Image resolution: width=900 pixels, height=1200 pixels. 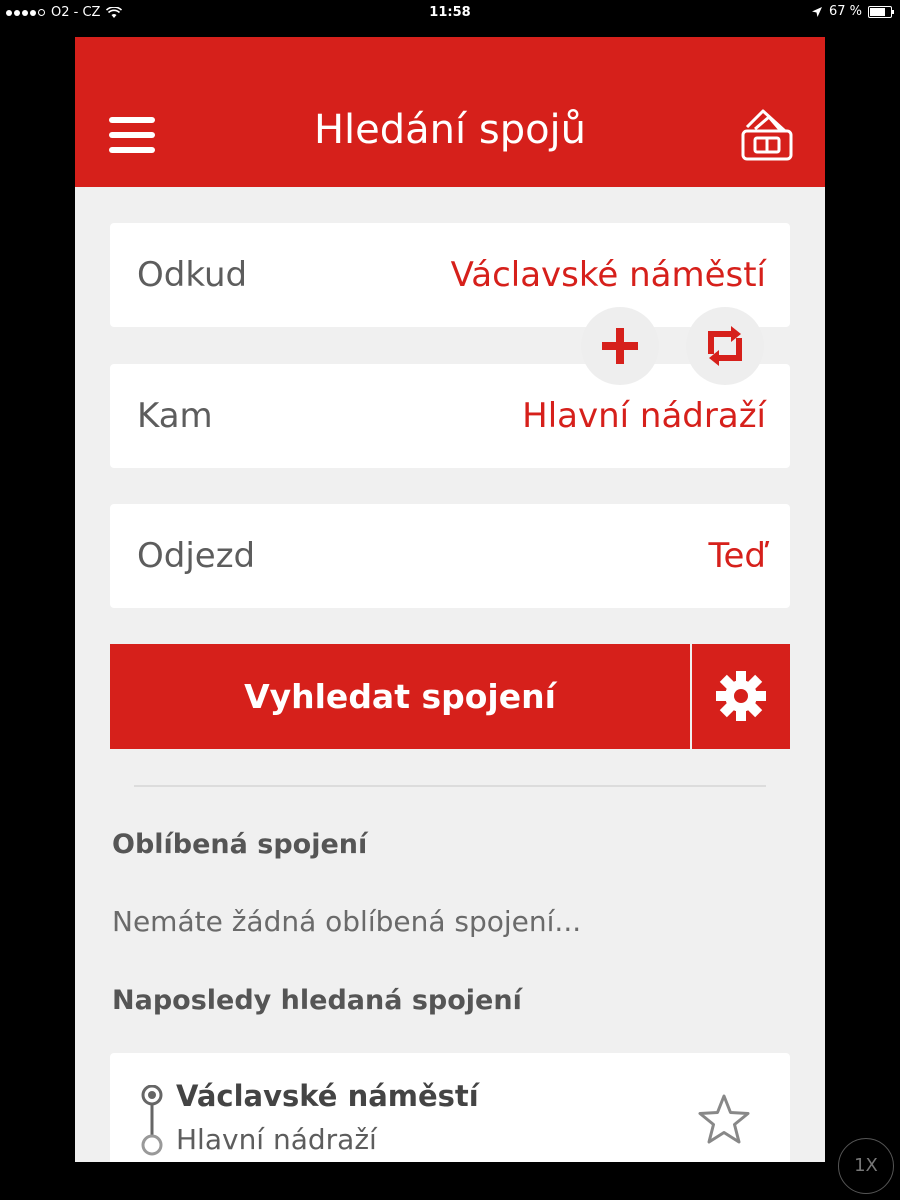 I want to click on status-time: 11:58, so click(x=450, y=12).